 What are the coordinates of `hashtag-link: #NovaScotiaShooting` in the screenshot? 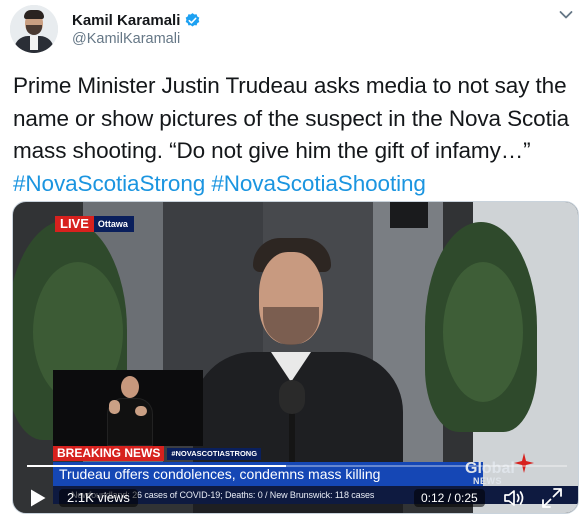 It's located at (318, 183).